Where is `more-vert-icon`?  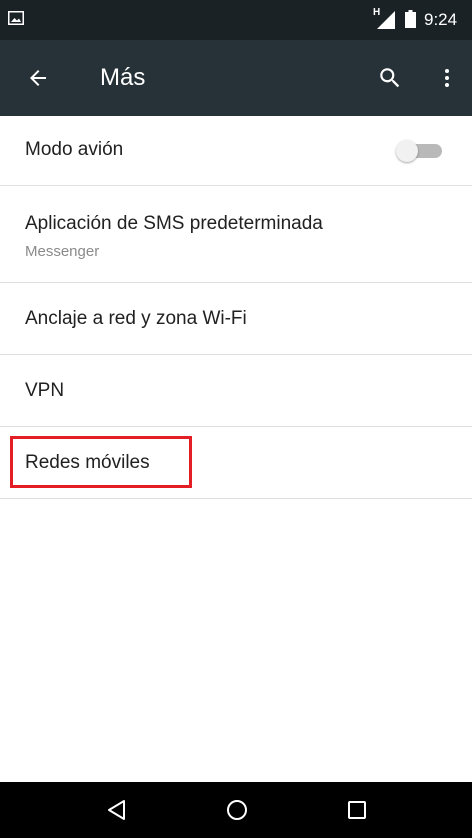 more-vert-icon is located at coordinates (447, 78).